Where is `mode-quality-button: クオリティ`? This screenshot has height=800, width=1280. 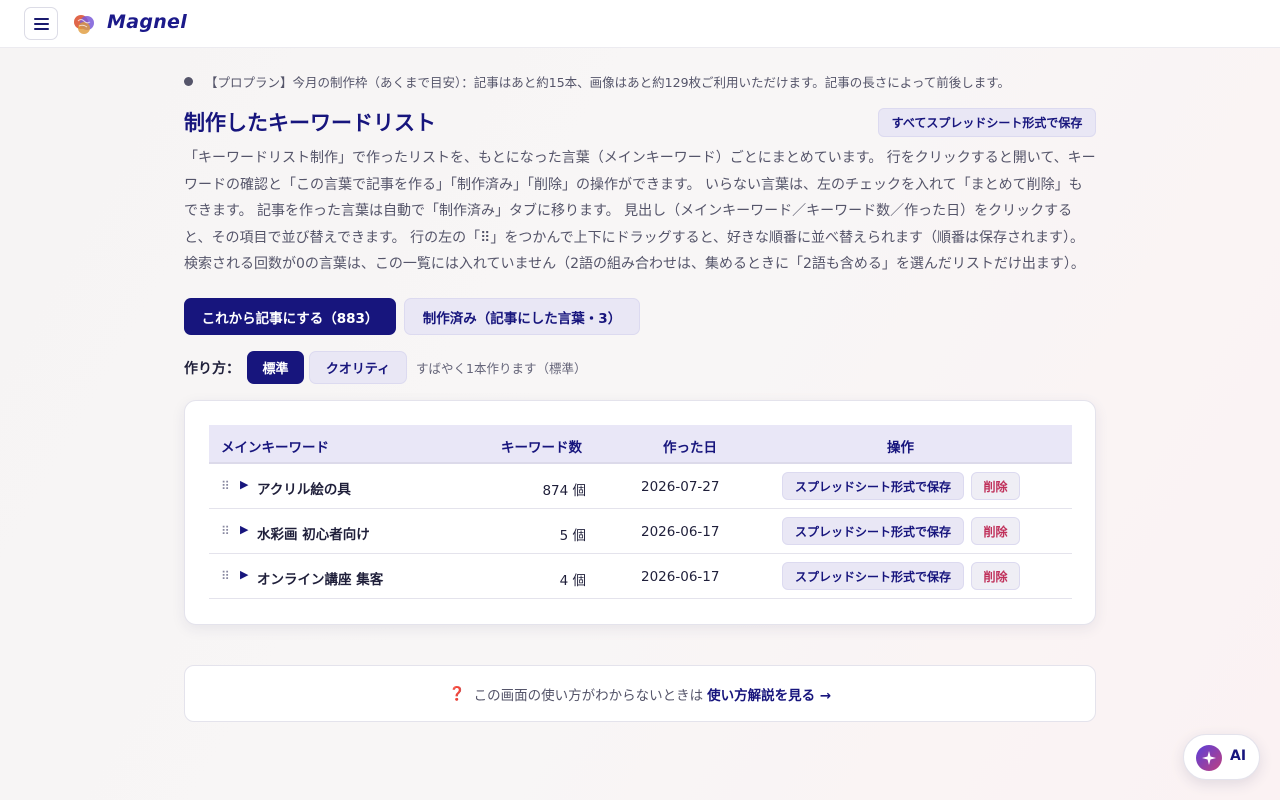 mode-quality-button: クオリティ is located at coordinates (358, 367).